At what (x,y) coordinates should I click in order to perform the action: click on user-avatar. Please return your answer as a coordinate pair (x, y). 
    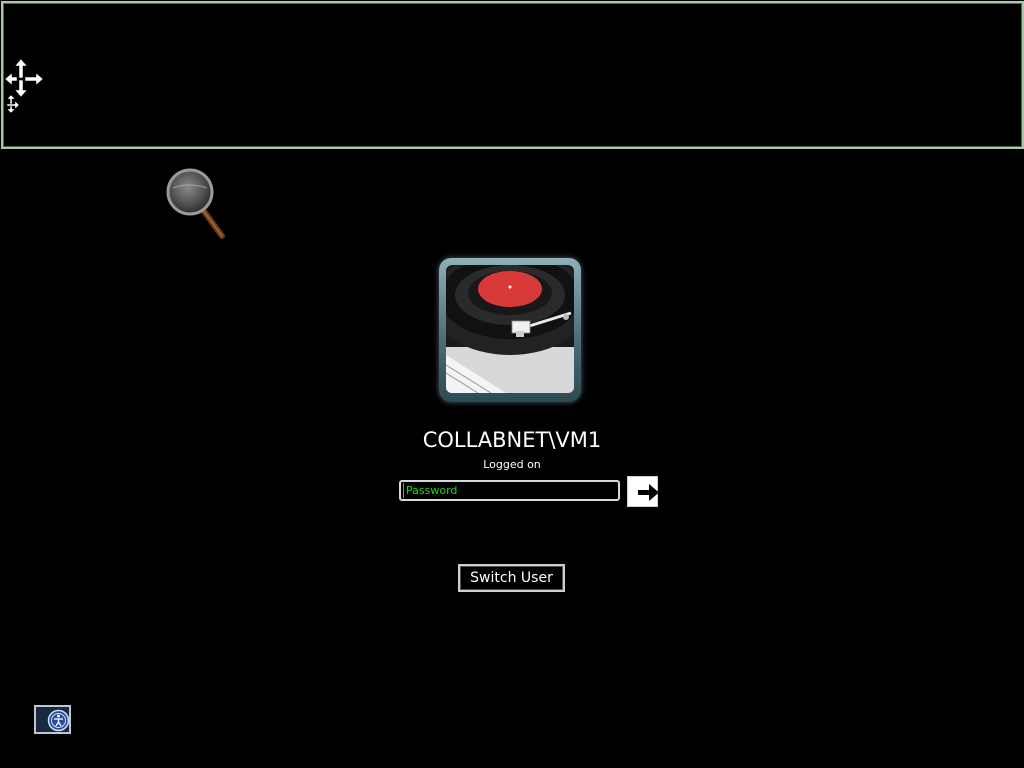
    Looking at the image, I should click on (510, 330).